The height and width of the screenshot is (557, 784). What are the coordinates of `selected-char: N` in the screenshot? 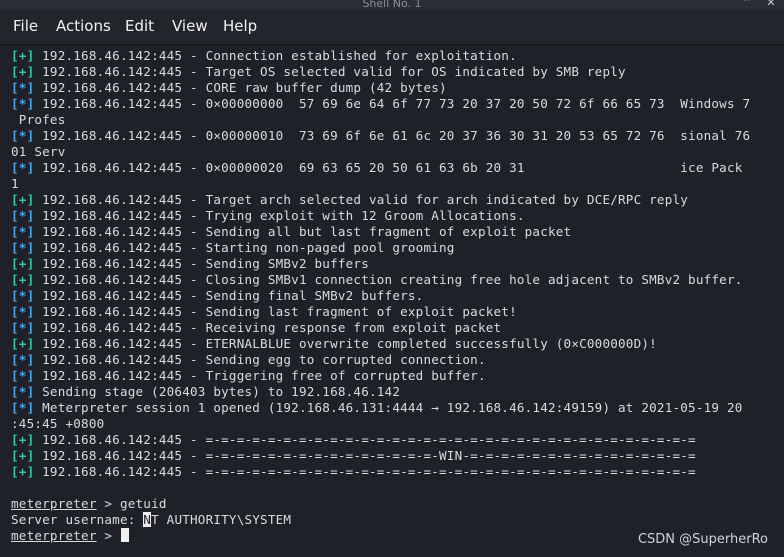 It's located at (147, 519).